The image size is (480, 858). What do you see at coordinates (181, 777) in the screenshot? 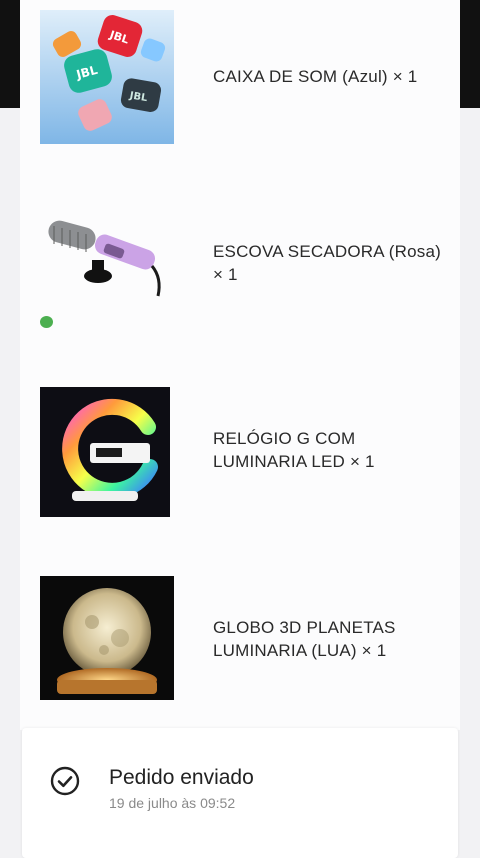
I see `status-title: Pedido enviado` at bounding box center [181, 777].